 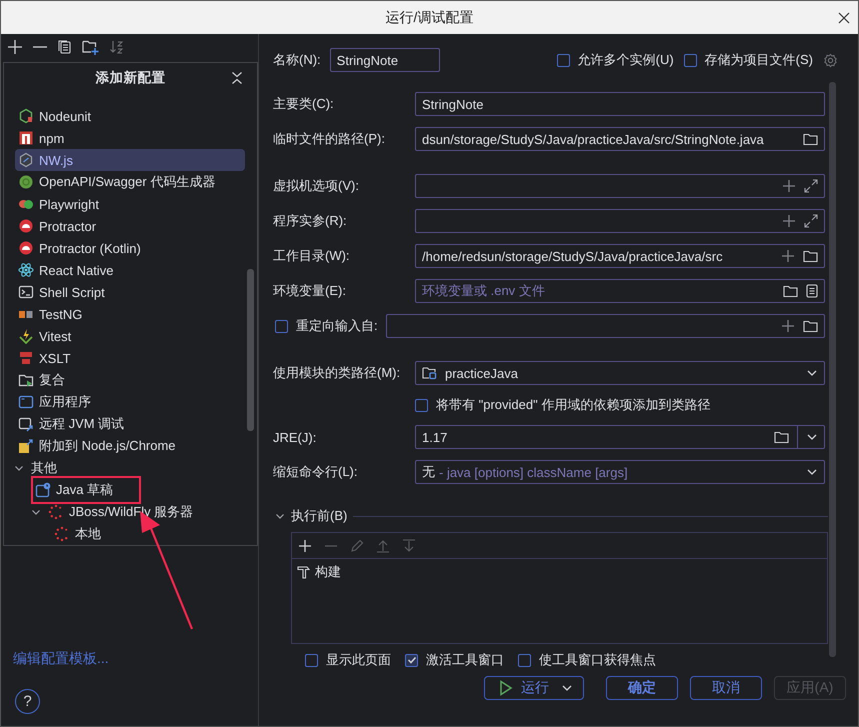 I want to click on new-folder-icon, so click(x=91, y=47).